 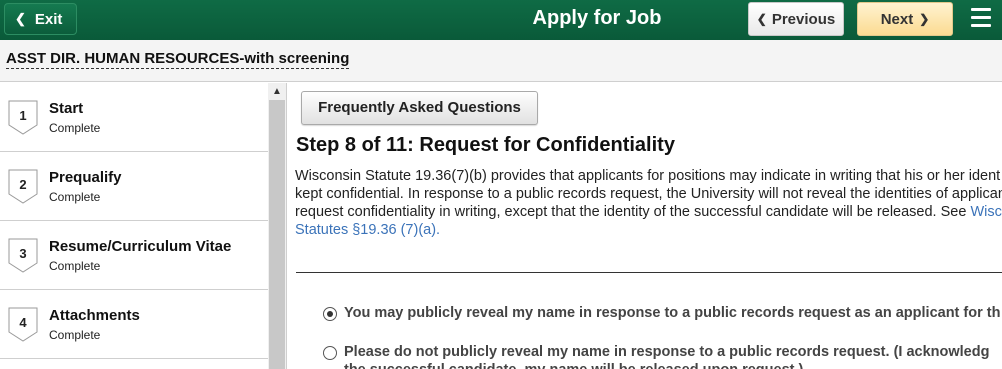 What do you see at coordinates (66, 108) in the screenshot?
I see `step-name: Start` at bounding box center [66, 108].